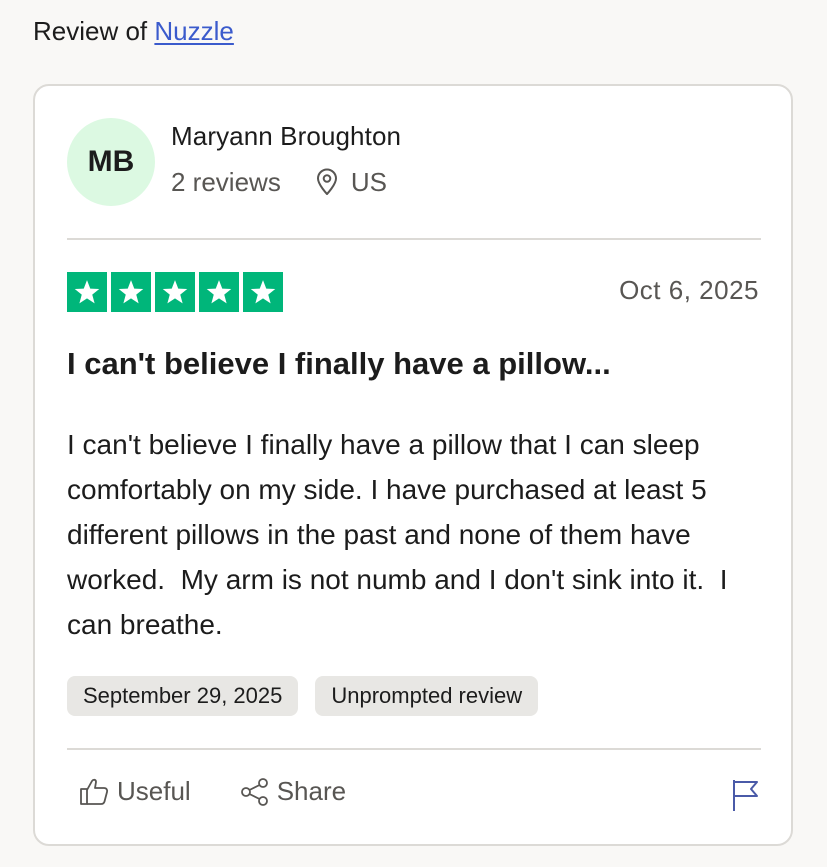 This screenshot has width=827, height=867. I want to click on reviews-count: 2 reviews, so click(226, 182).